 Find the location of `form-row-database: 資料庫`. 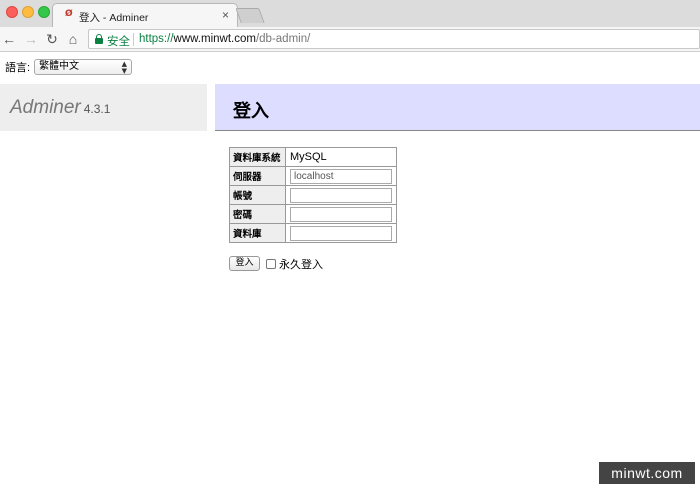

form-row-database: 資料庫 is located at coordinates (313, 233).